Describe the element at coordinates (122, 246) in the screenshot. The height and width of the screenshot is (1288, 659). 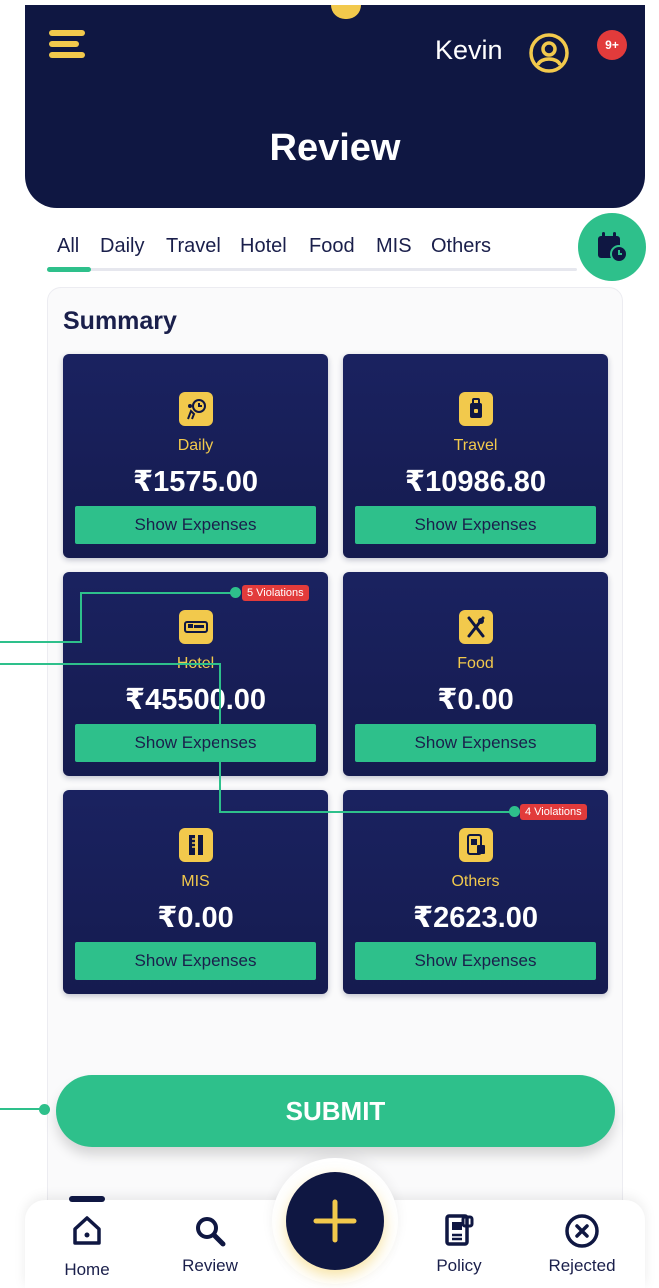
I see `tab-daily: Daily` at that location.